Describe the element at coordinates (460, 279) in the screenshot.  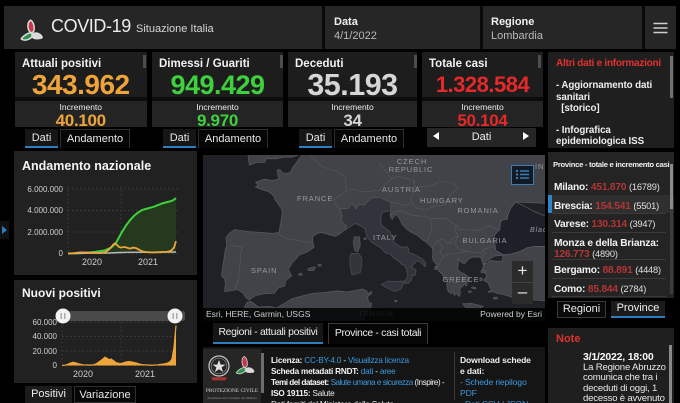
I see `svg-text: GREECE` at that location.